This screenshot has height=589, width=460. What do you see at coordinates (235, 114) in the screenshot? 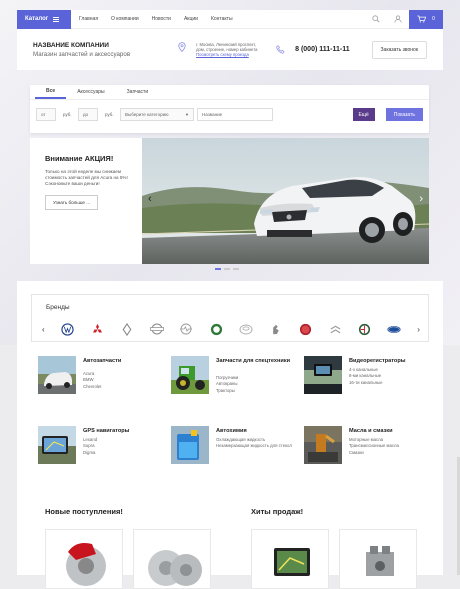
I see `name-input: Название` at bounding box center [235, 114].